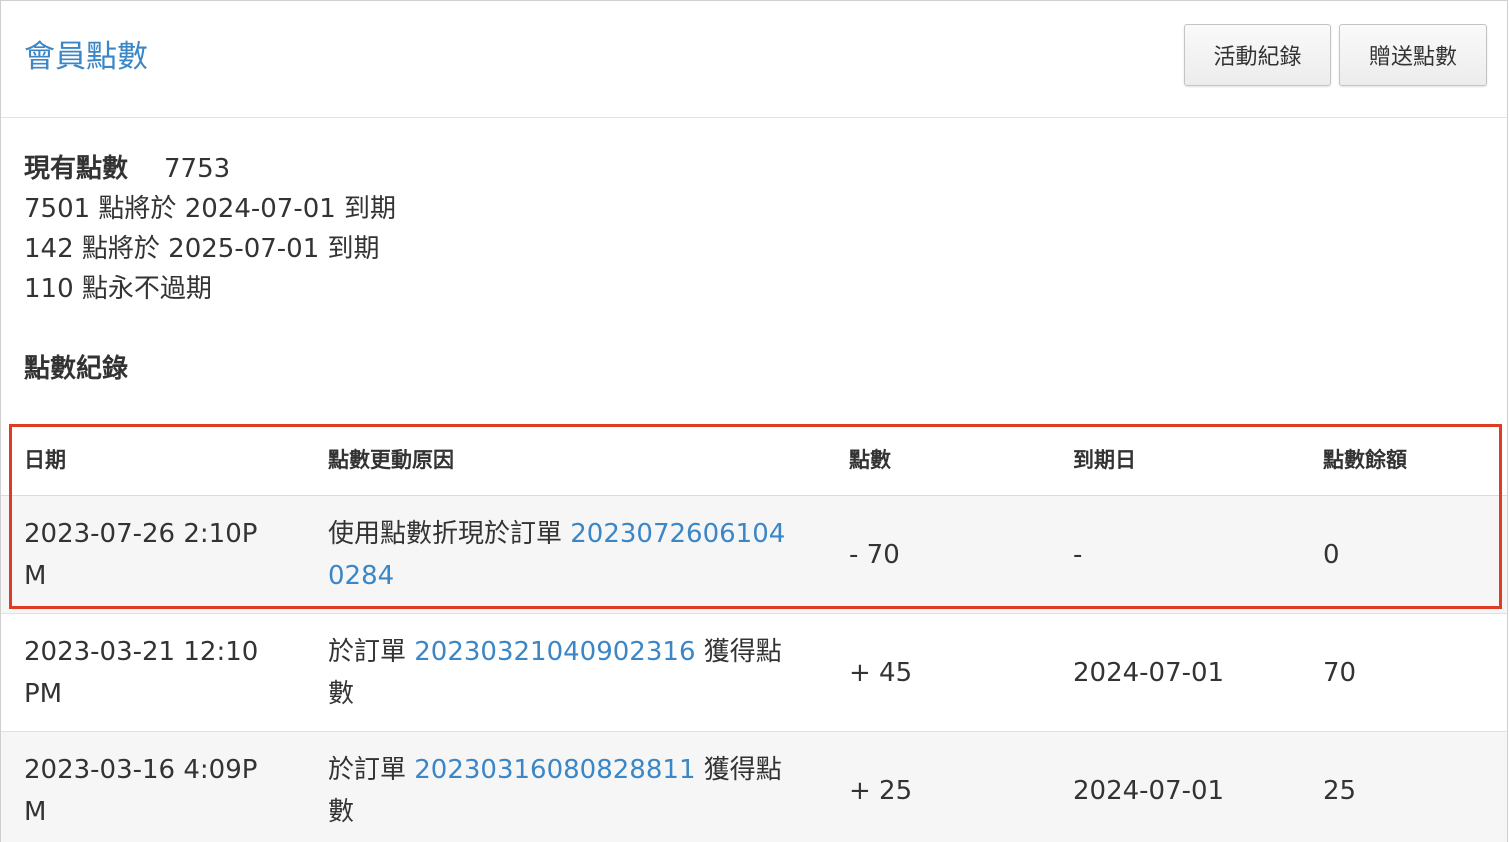 Image resolution: width=1510 pixels, height=842 pixels. I want to click on records-title: 點數紀錄, so click(76, 369).